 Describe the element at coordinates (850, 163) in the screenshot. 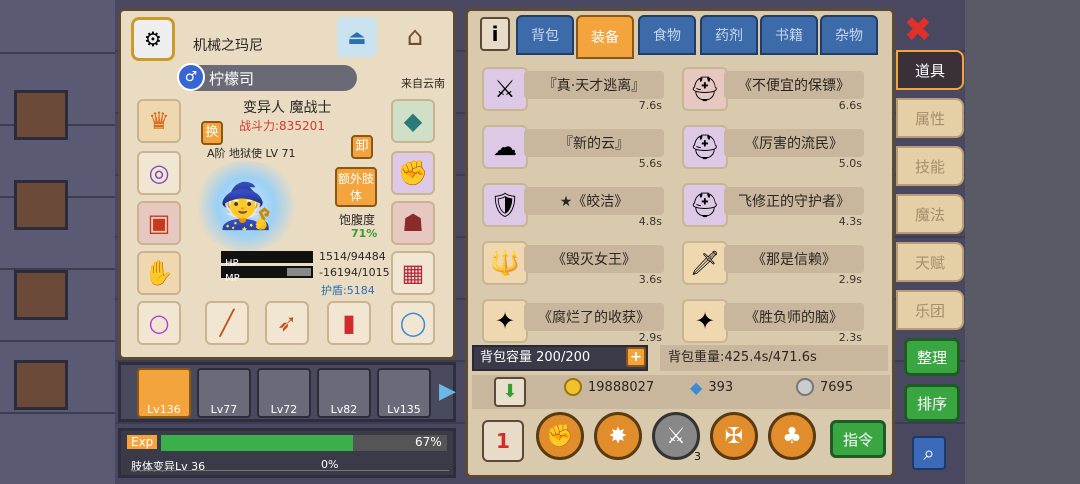

I see `item-weight: 5.0s` at that location.